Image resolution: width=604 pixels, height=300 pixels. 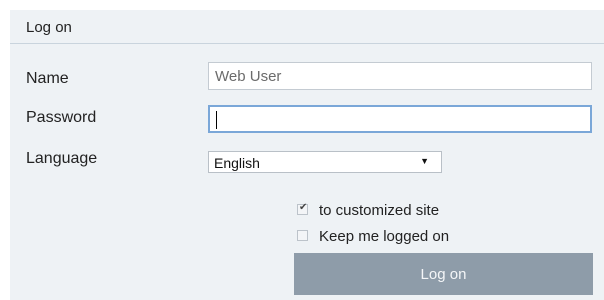 I want to click on customized-site-label: to customized site, so click(x=379, y=210).